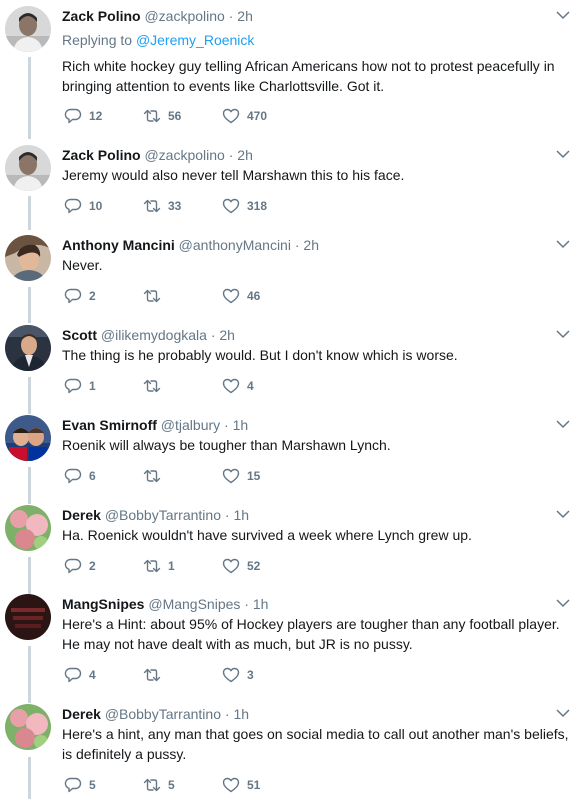  I want to click on reply-button: 1, so click(80, 386).